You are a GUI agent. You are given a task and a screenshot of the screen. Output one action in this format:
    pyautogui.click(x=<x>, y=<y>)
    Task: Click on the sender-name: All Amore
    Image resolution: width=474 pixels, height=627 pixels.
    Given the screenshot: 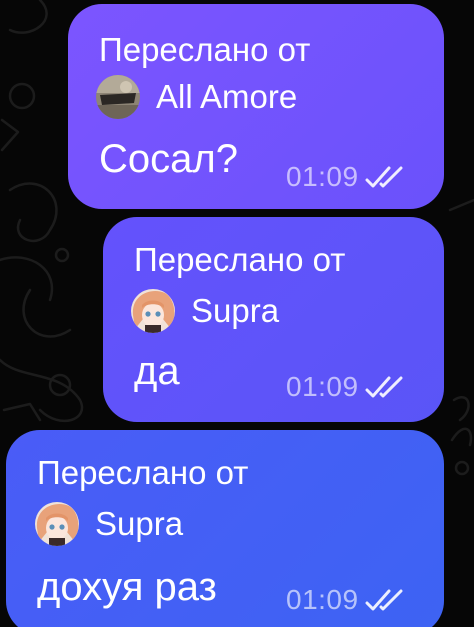 What is the action you would take?
    pyautogui.click(x=227, y=96)
    